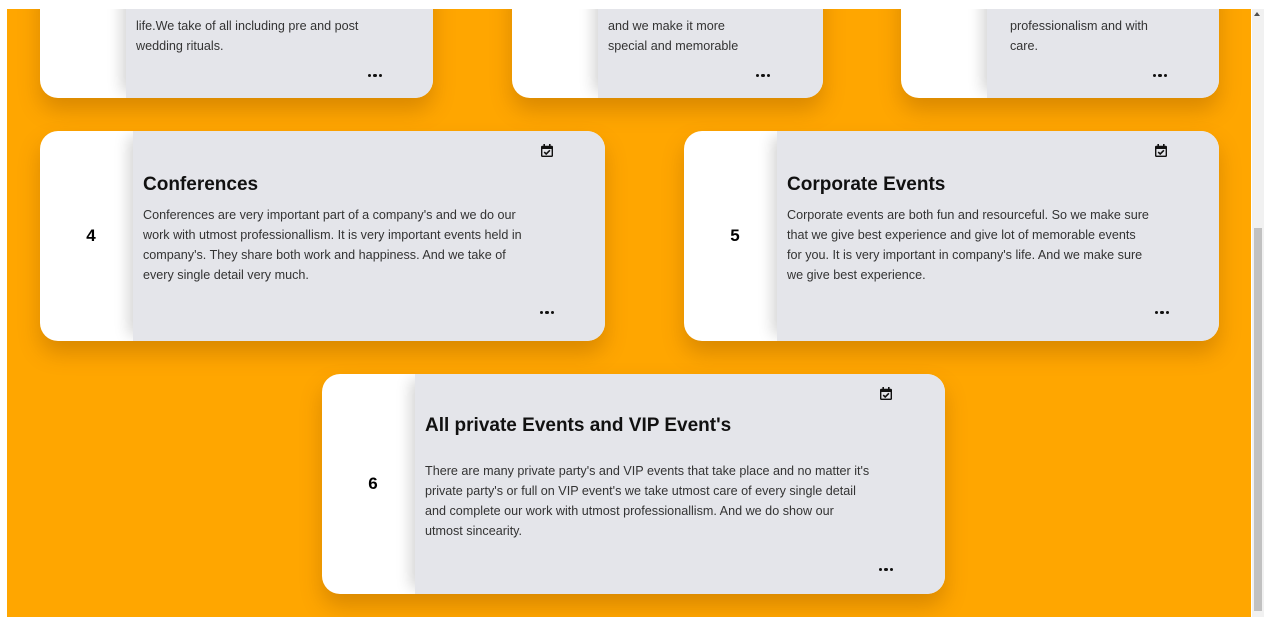  I want to click on scrollbar-thumb, so click(1258, 419).